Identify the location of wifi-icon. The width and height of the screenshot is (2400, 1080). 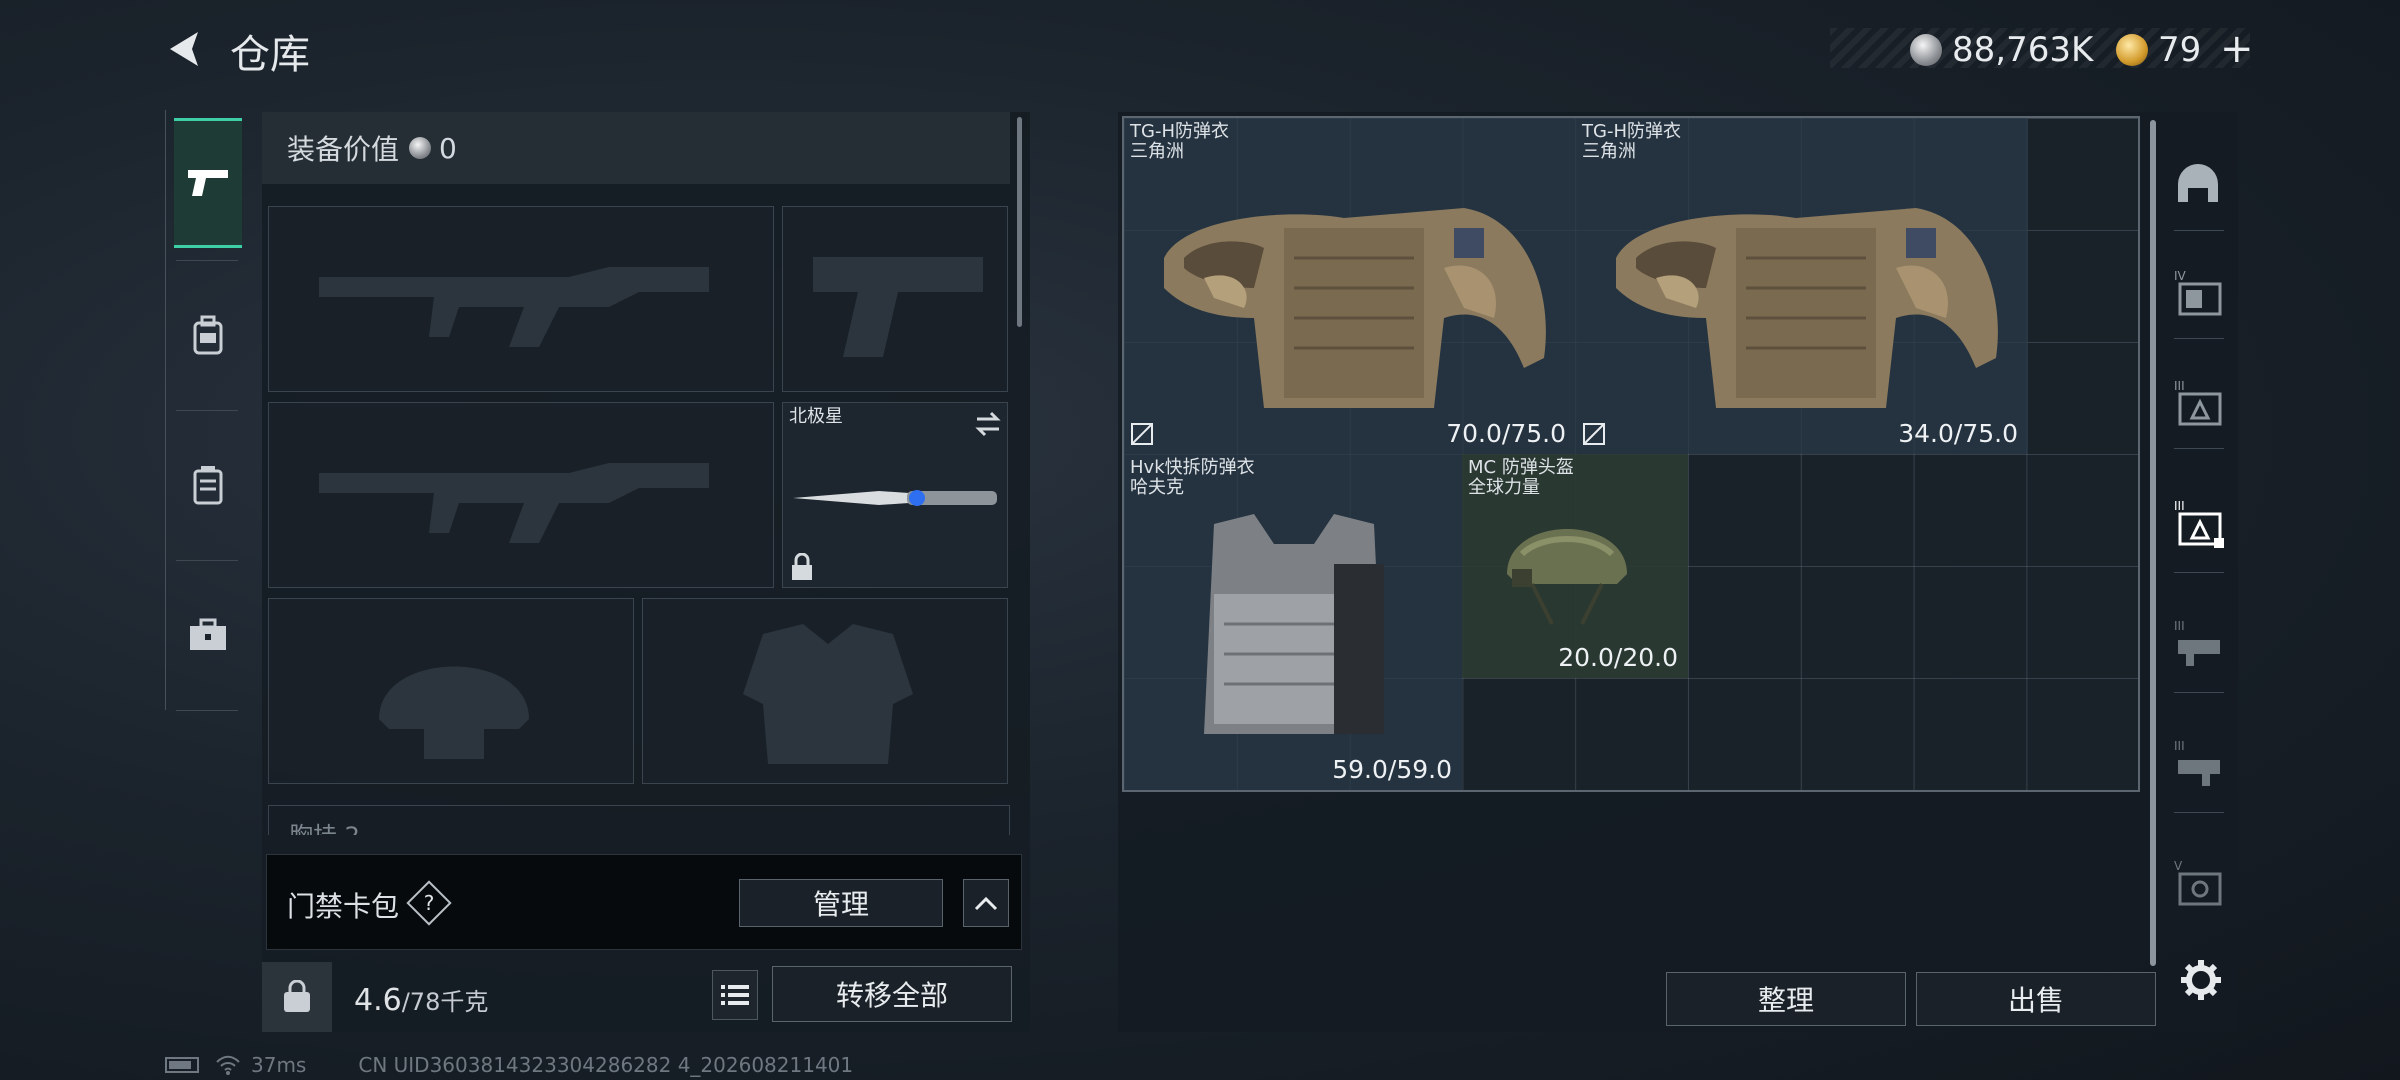
(228, 1065).